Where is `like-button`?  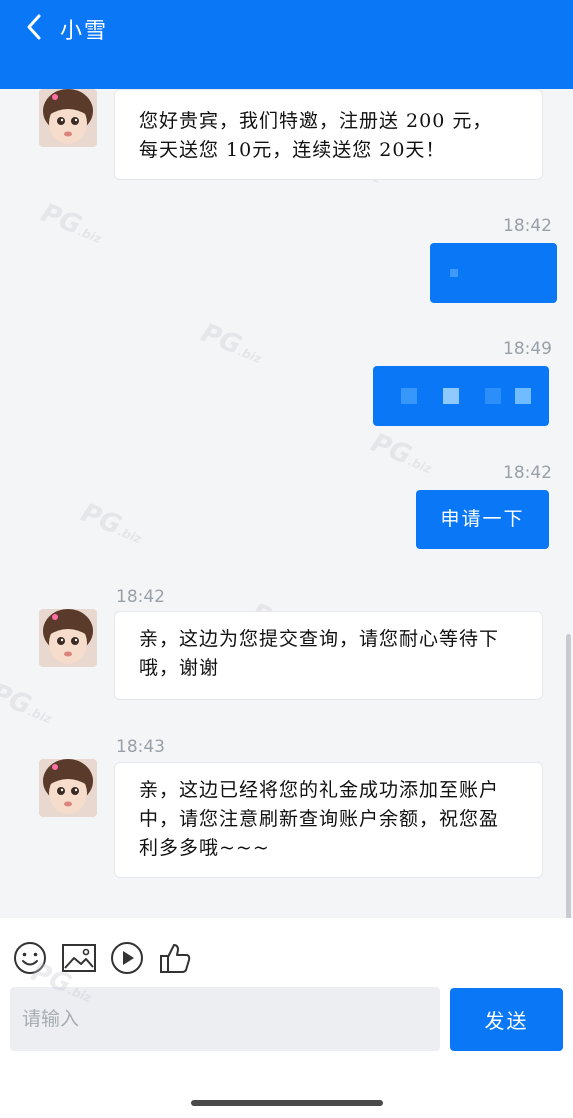
like-button is located at coordinates (175, 958).